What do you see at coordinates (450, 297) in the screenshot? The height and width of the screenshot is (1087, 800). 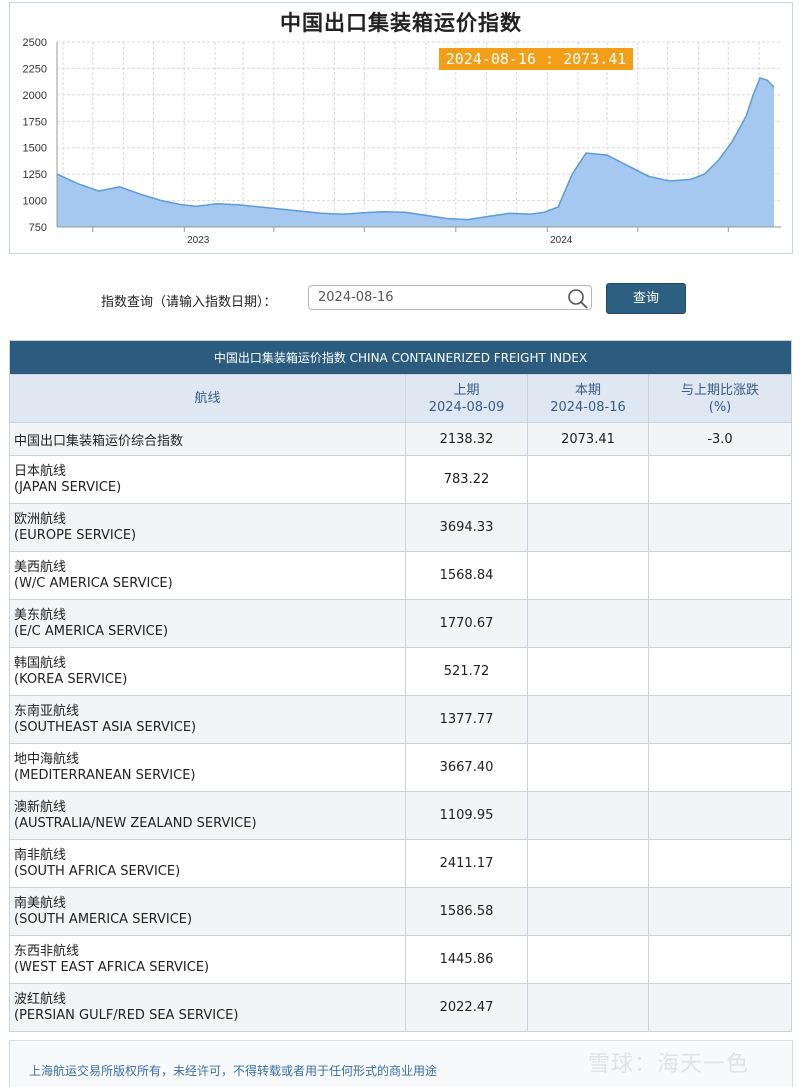 I see `date-input` at bounding box center [450, 297].